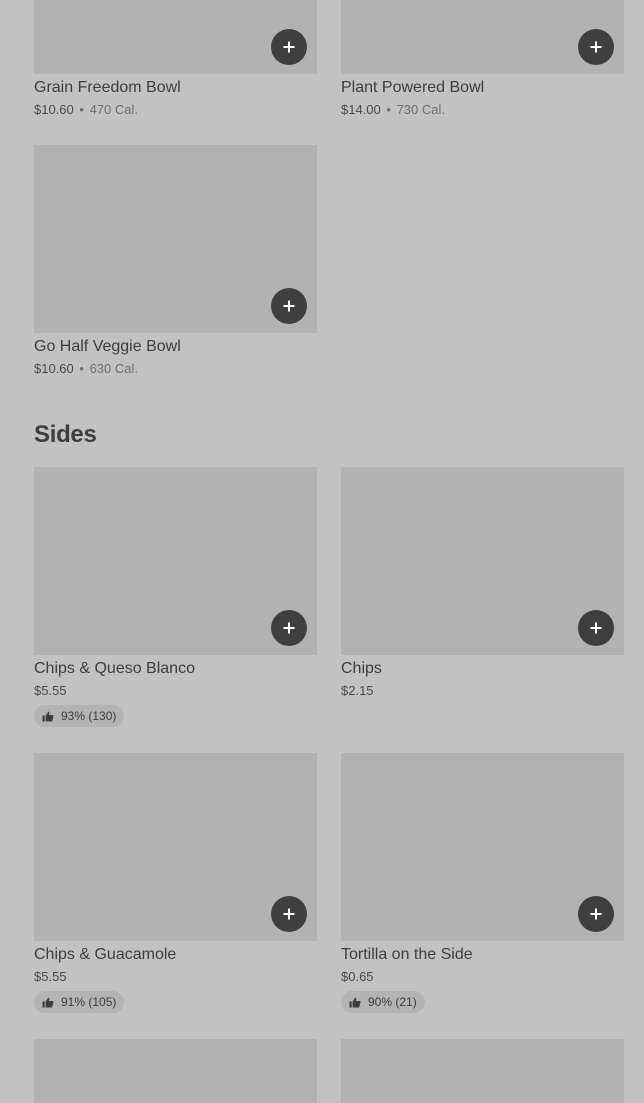  Describe the element at coordinates (89, 1002) in the screenshot. I see `rating-text: 91% (105)` at that location.